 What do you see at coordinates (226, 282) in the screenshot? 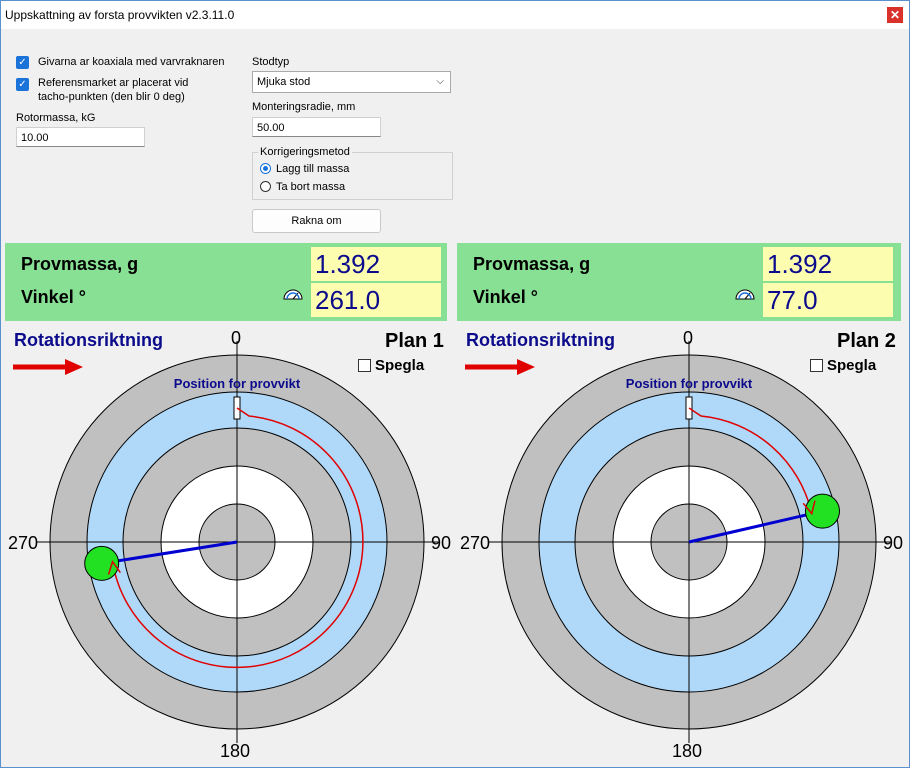
I see `plane1-result-panel: Provmassa, g Vinkel ° 1.392 261.0` at bounding box center [226, 282].